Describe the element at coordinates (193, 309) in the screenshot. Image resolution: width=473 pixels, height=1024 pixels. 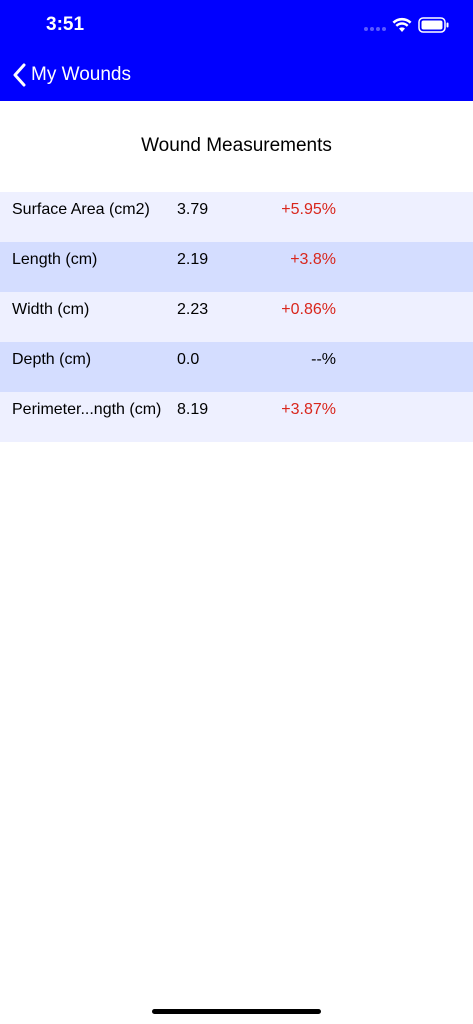
I see `measurement-value: 2.23` at that location.